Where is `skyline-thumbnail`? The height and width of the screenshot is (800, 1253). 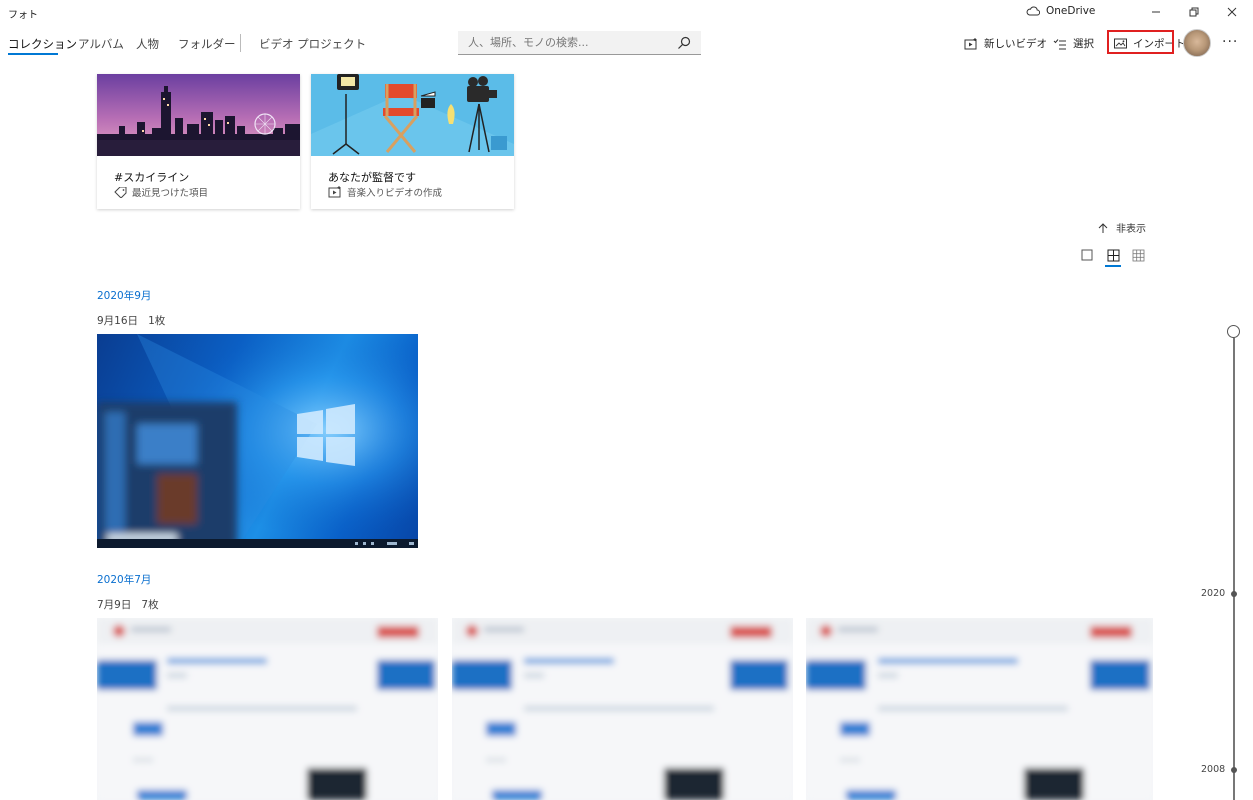
skyline-thumbnail is located at coordinates (198, 115).